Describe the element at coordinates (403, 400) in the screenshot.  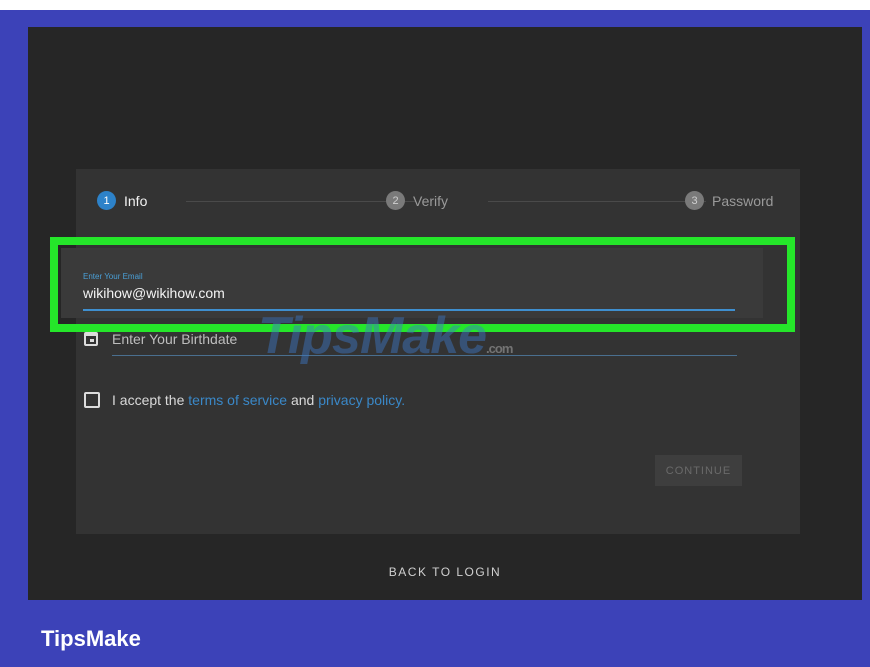
I see `terms-suffix: .` at that location.